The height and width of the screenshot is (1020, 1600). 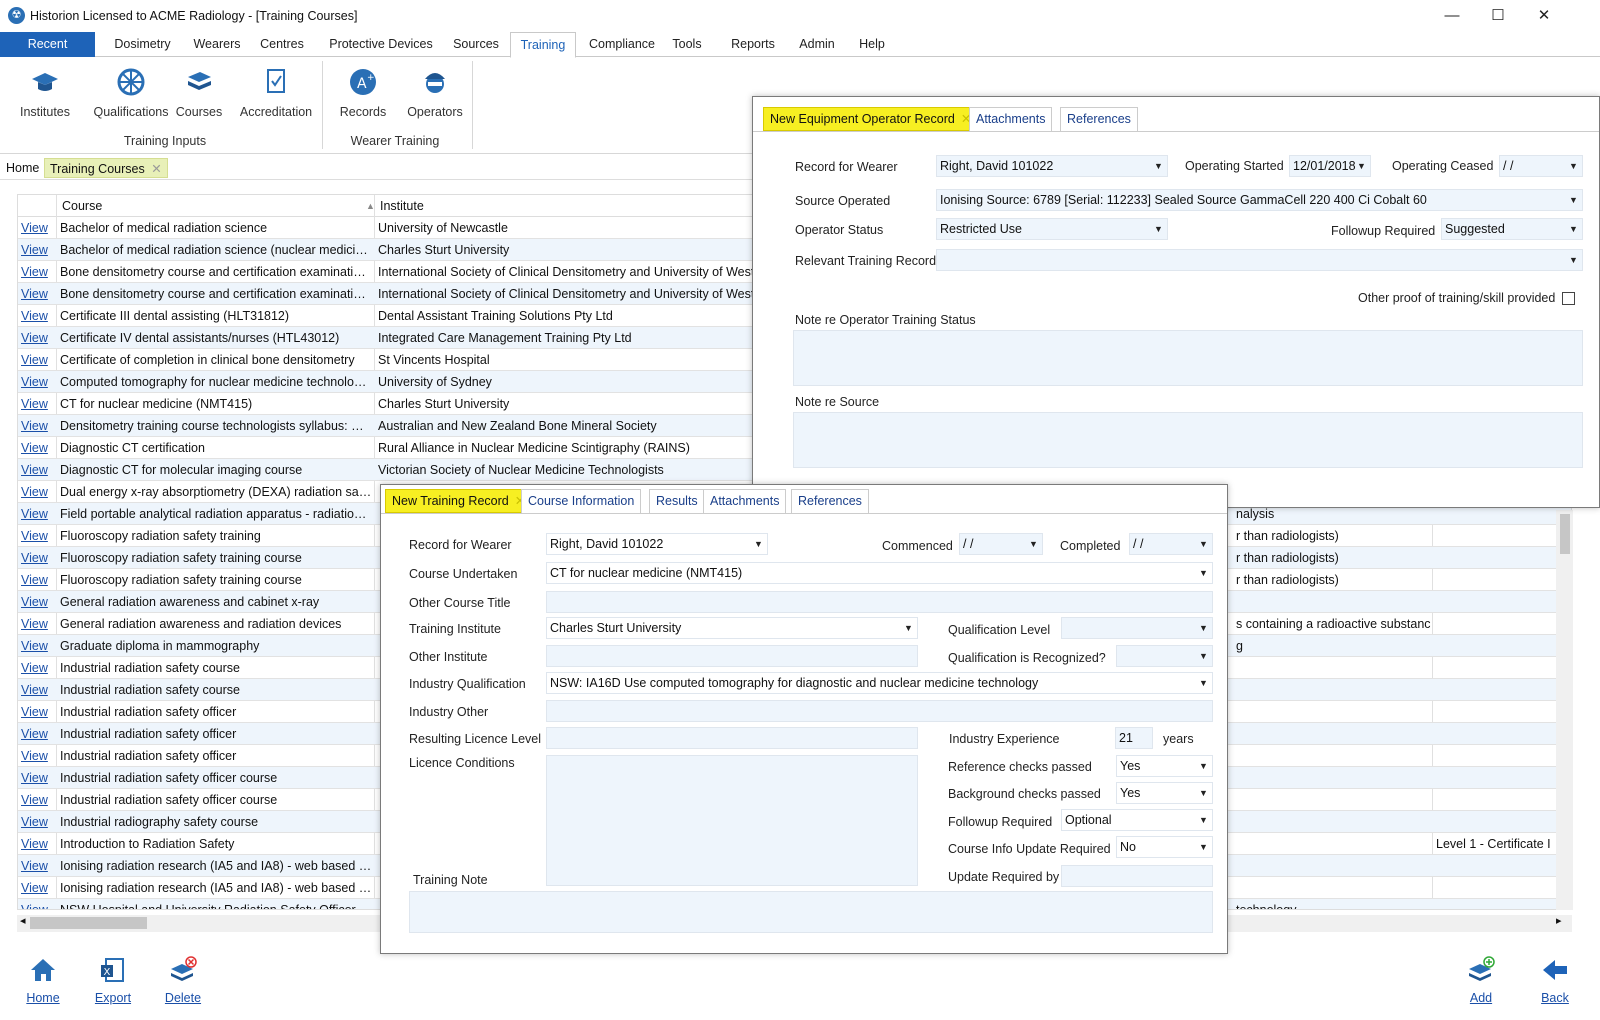 What do you see at coordinates (142, 44) in the screenshot?
I see `menu-dosimetry: Dosimetry` at bounding box center [142, 44].